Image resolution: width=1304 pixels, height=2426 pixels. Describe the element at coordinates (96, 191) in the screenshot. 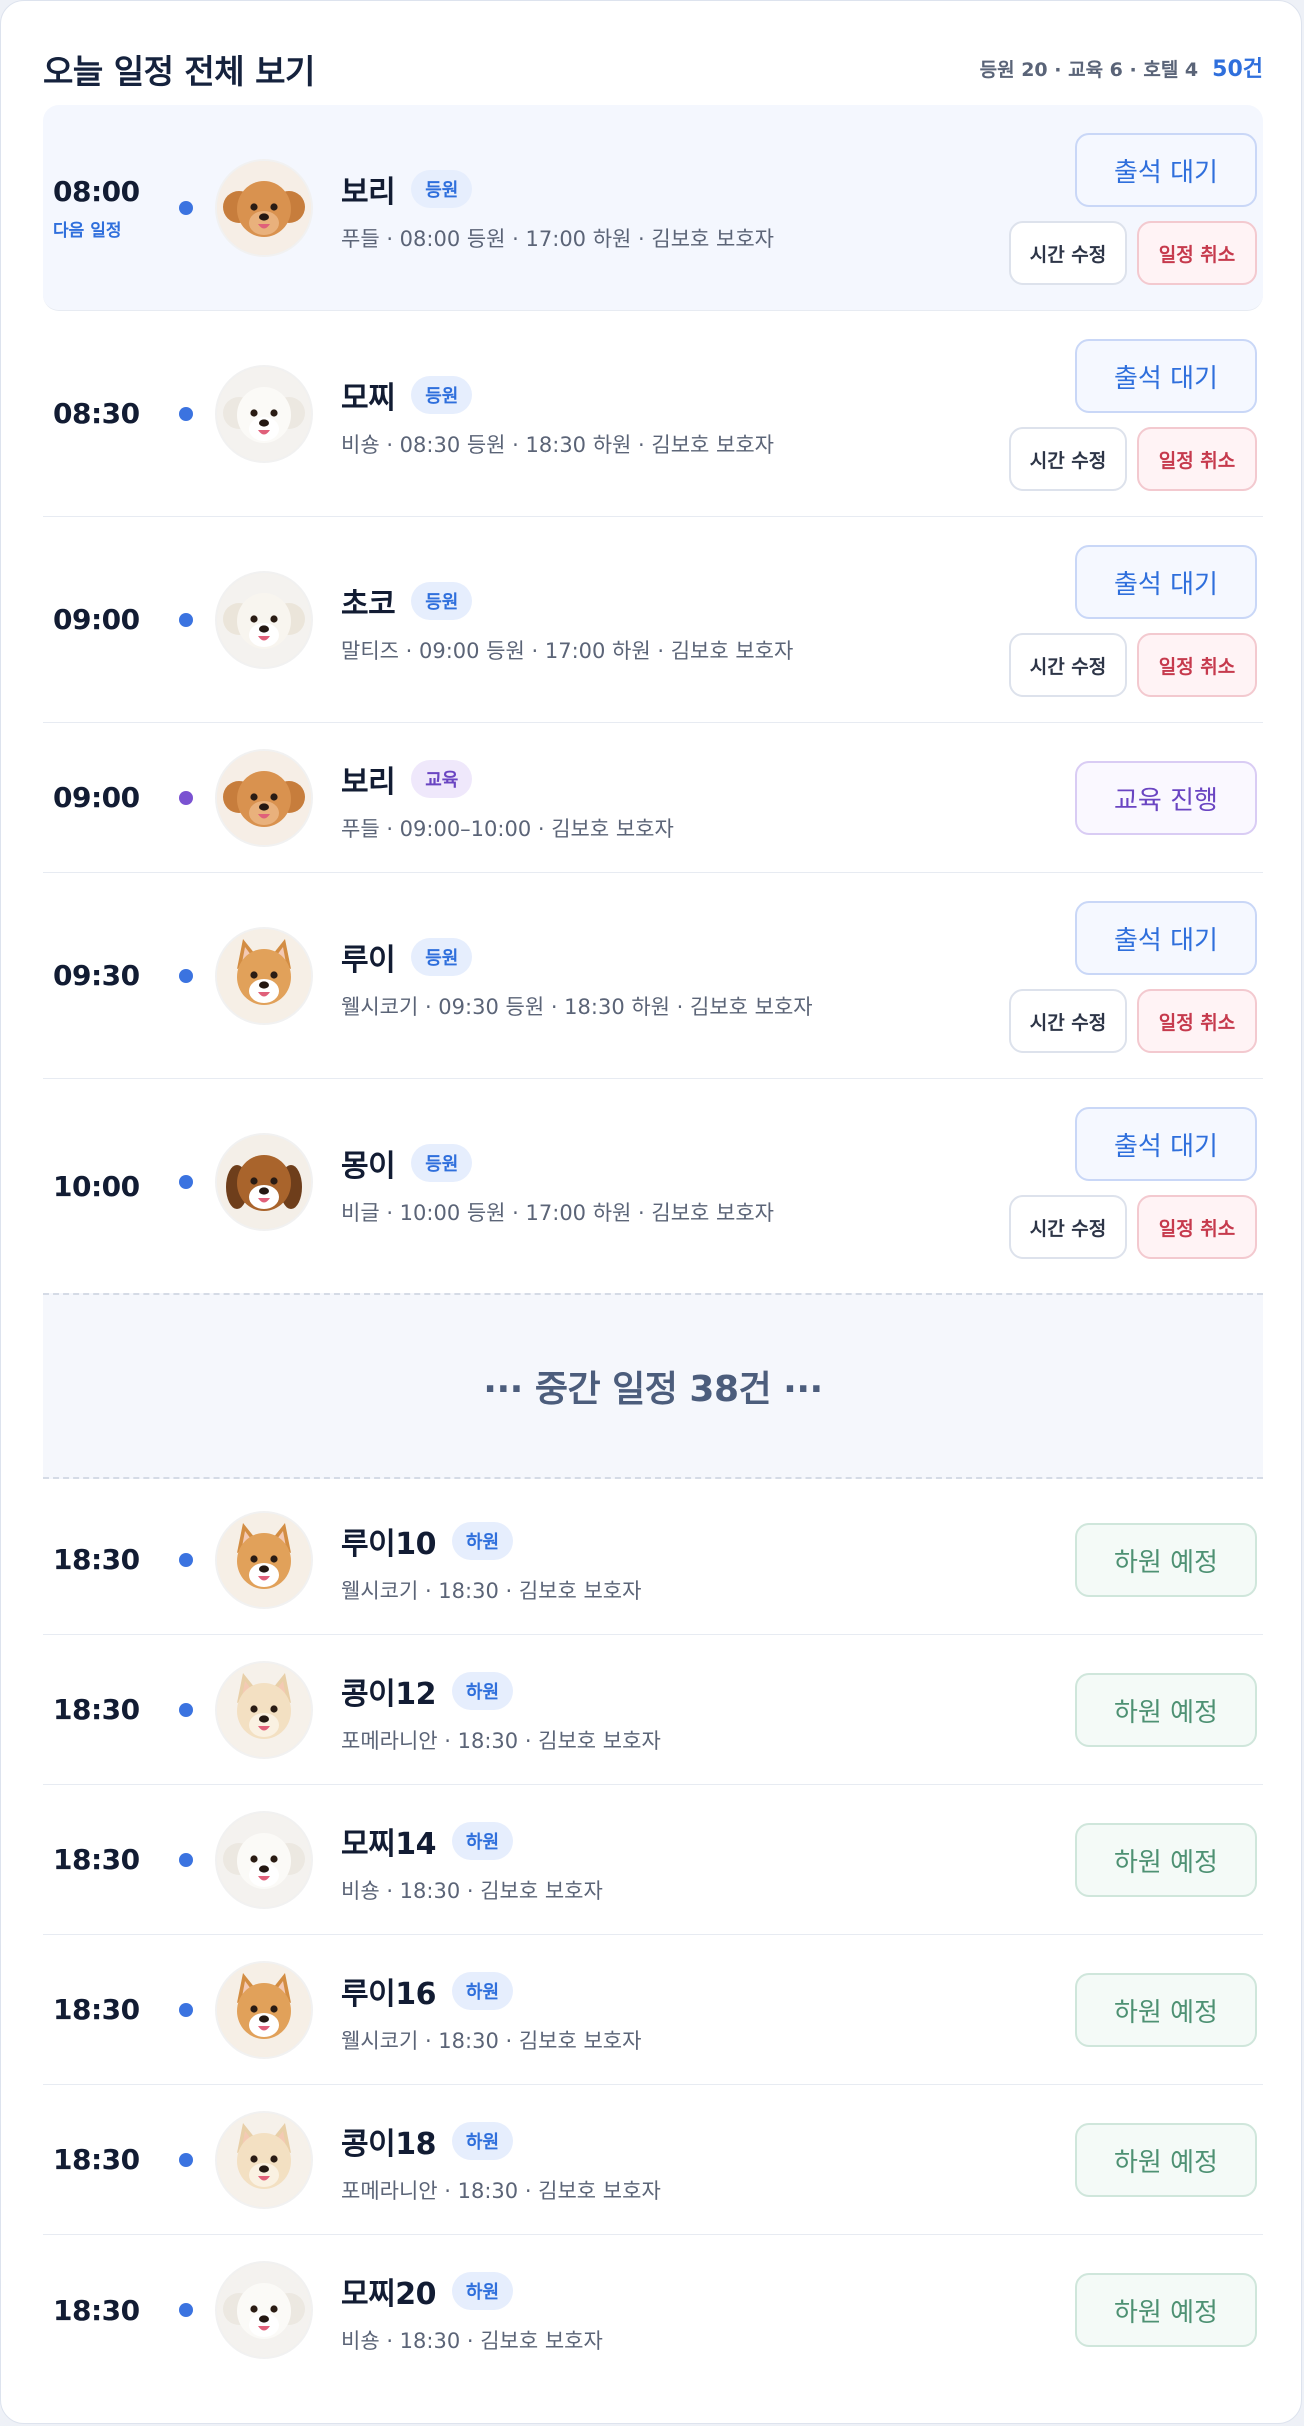

I see `row-time: 08:00` at that location.